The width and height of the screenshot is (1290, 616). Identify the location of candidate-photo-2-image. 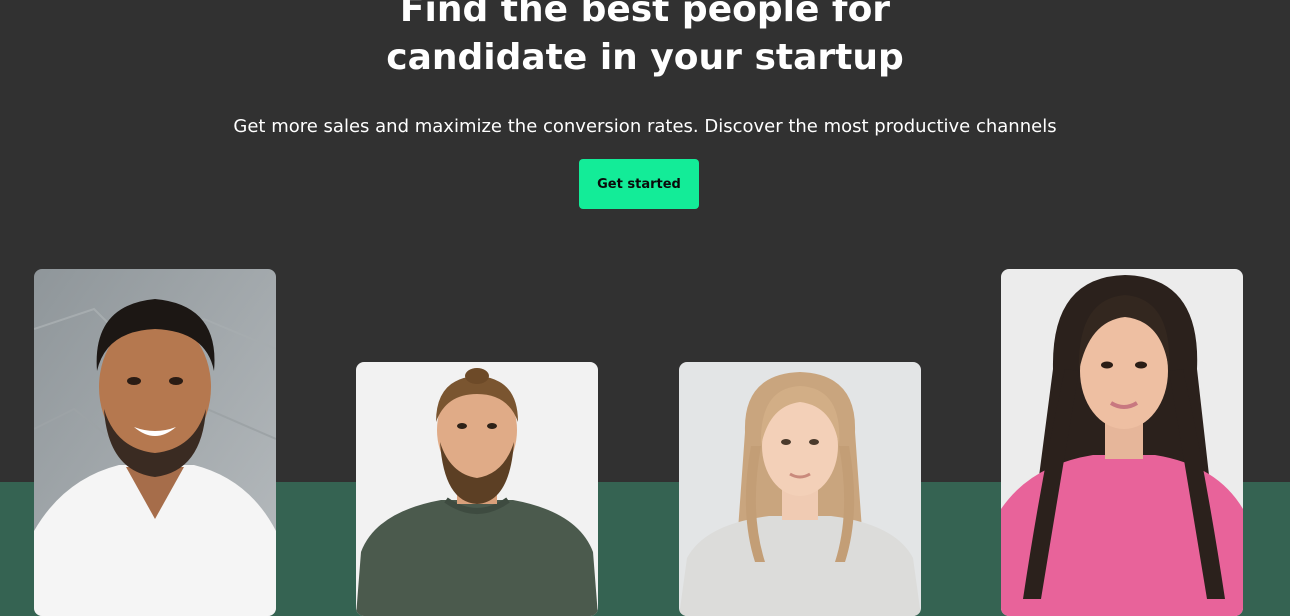
(477, 489).